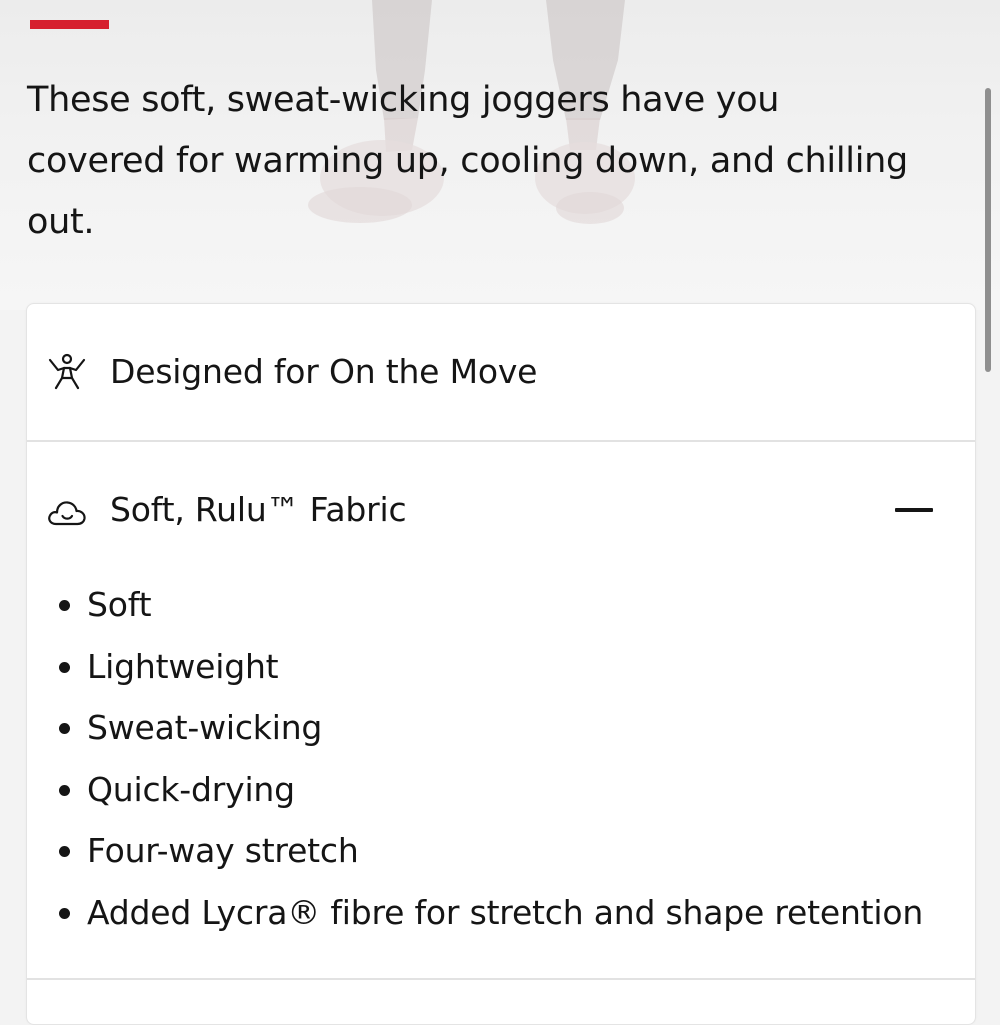  What do you see at coordinates (69, 24) in the screenshot?
I see `accent-bar` at bounding box center [69, 24].